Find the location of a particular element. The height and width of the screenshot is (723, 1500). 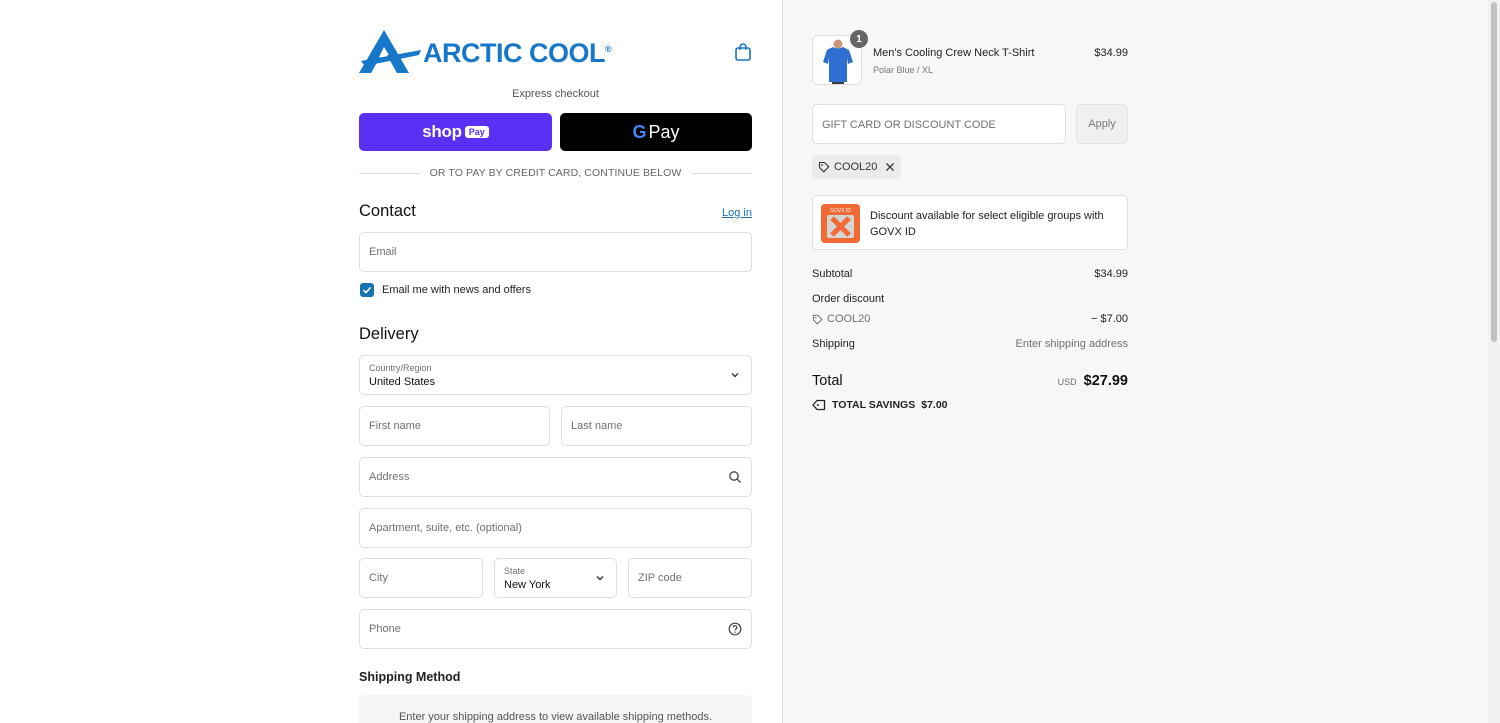

order-discount-row: Order discount is located at coordinates (848, 299).